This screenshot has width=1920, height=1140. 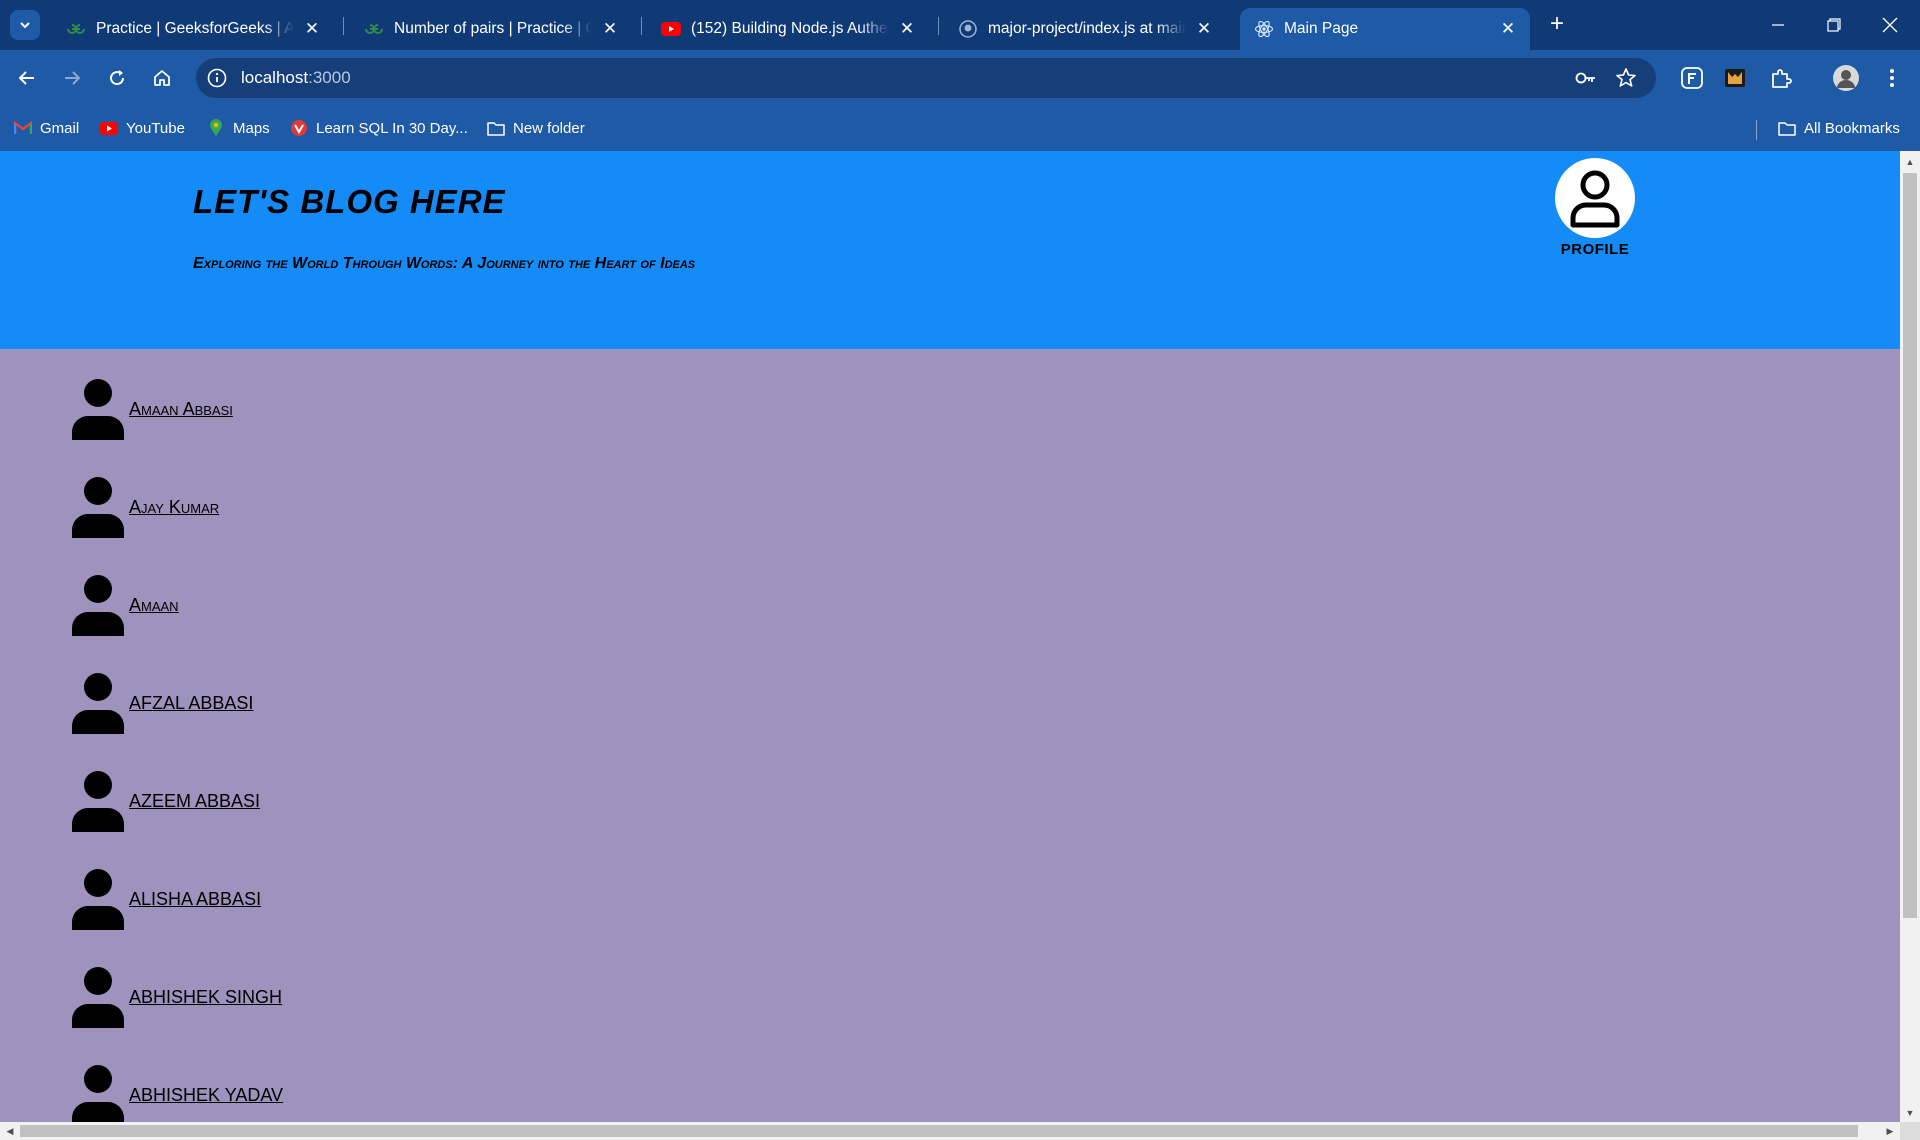 I want to click on minimize-icon, so click(x=1778, y=25).